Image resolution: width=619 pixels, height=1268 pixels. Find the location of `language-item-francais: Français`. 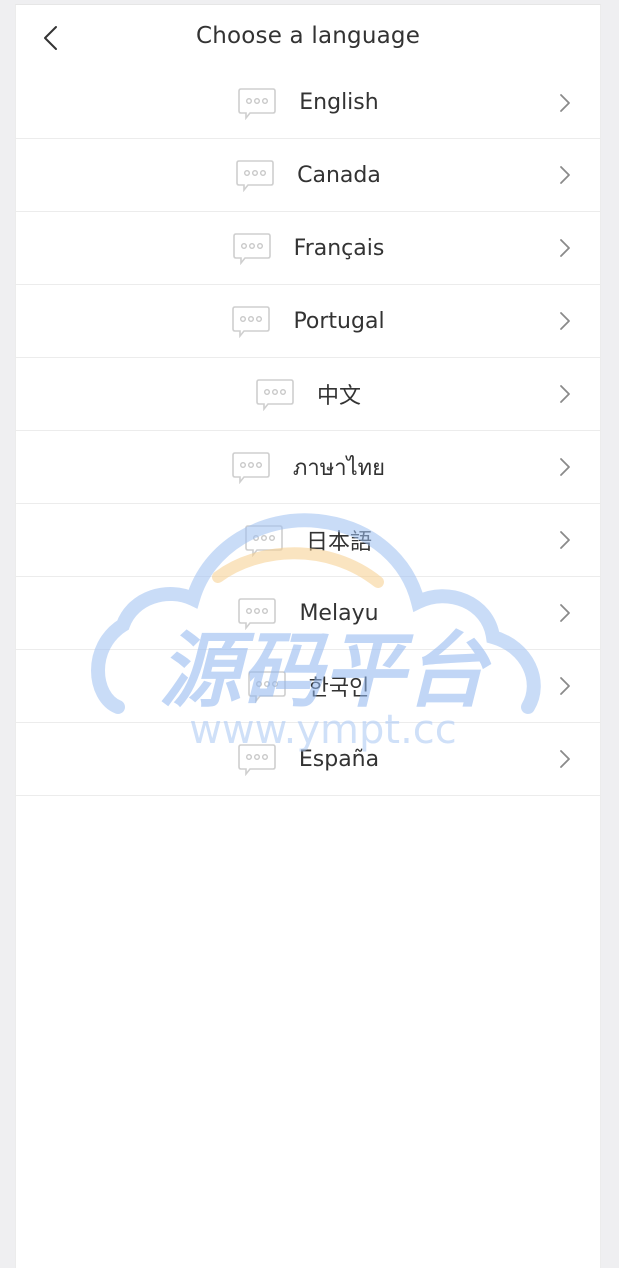

language-item-francais: Français is located at coordinates (308, 248).